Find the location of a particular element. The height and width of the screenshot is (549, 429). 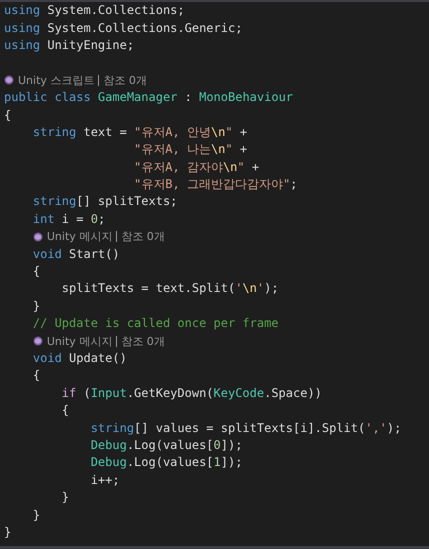

code-line: using System.Collections.Generic; is located at coordinates (123, 28).